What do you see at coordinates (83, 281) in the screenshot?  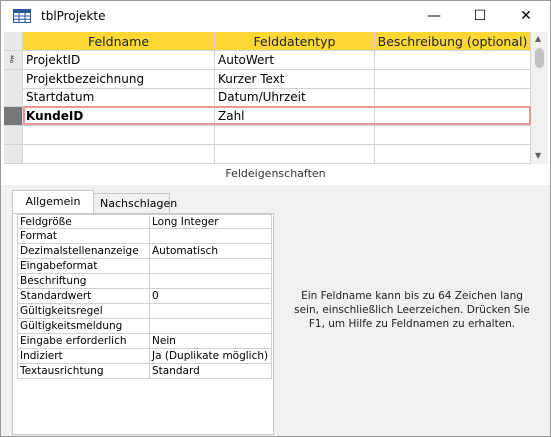 I see `property-name: Beschriftung` at bounding box center [83, 281].